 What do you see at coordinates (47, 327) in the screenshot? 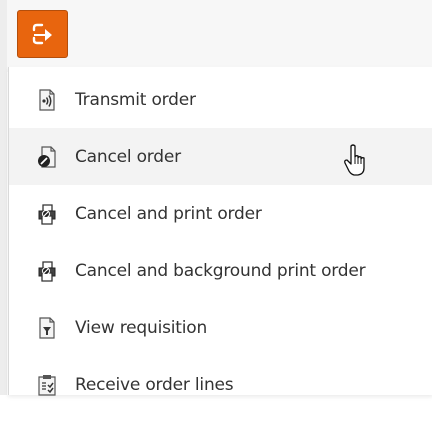
I see `view-document-icon` at bounding box center [47, 327].